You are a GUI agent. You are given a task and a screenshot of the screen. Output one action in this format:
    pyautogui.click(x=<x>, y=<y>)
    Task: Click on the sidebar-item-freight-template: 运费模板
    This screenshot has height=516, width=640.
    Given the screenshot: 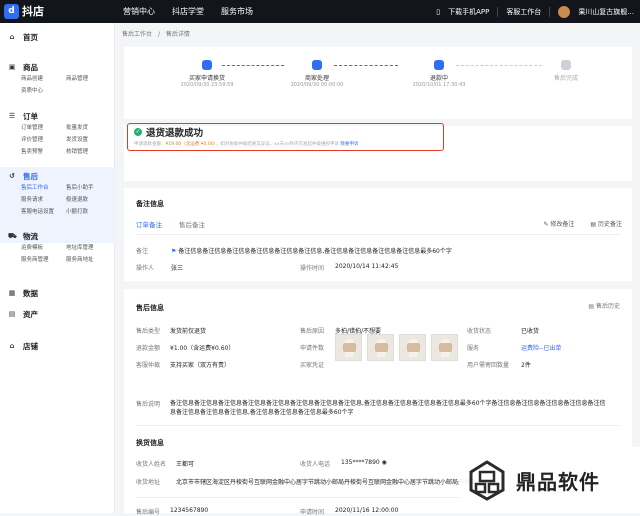 What is the action you would take?
    pyautogui.click(x=43, y=247)
    